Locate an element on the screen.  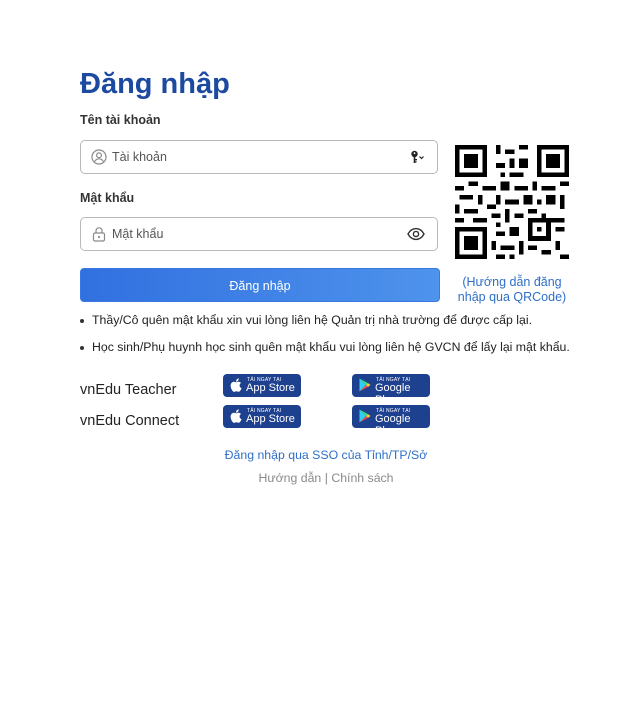
key-icon is located at coordinates (417, 159).